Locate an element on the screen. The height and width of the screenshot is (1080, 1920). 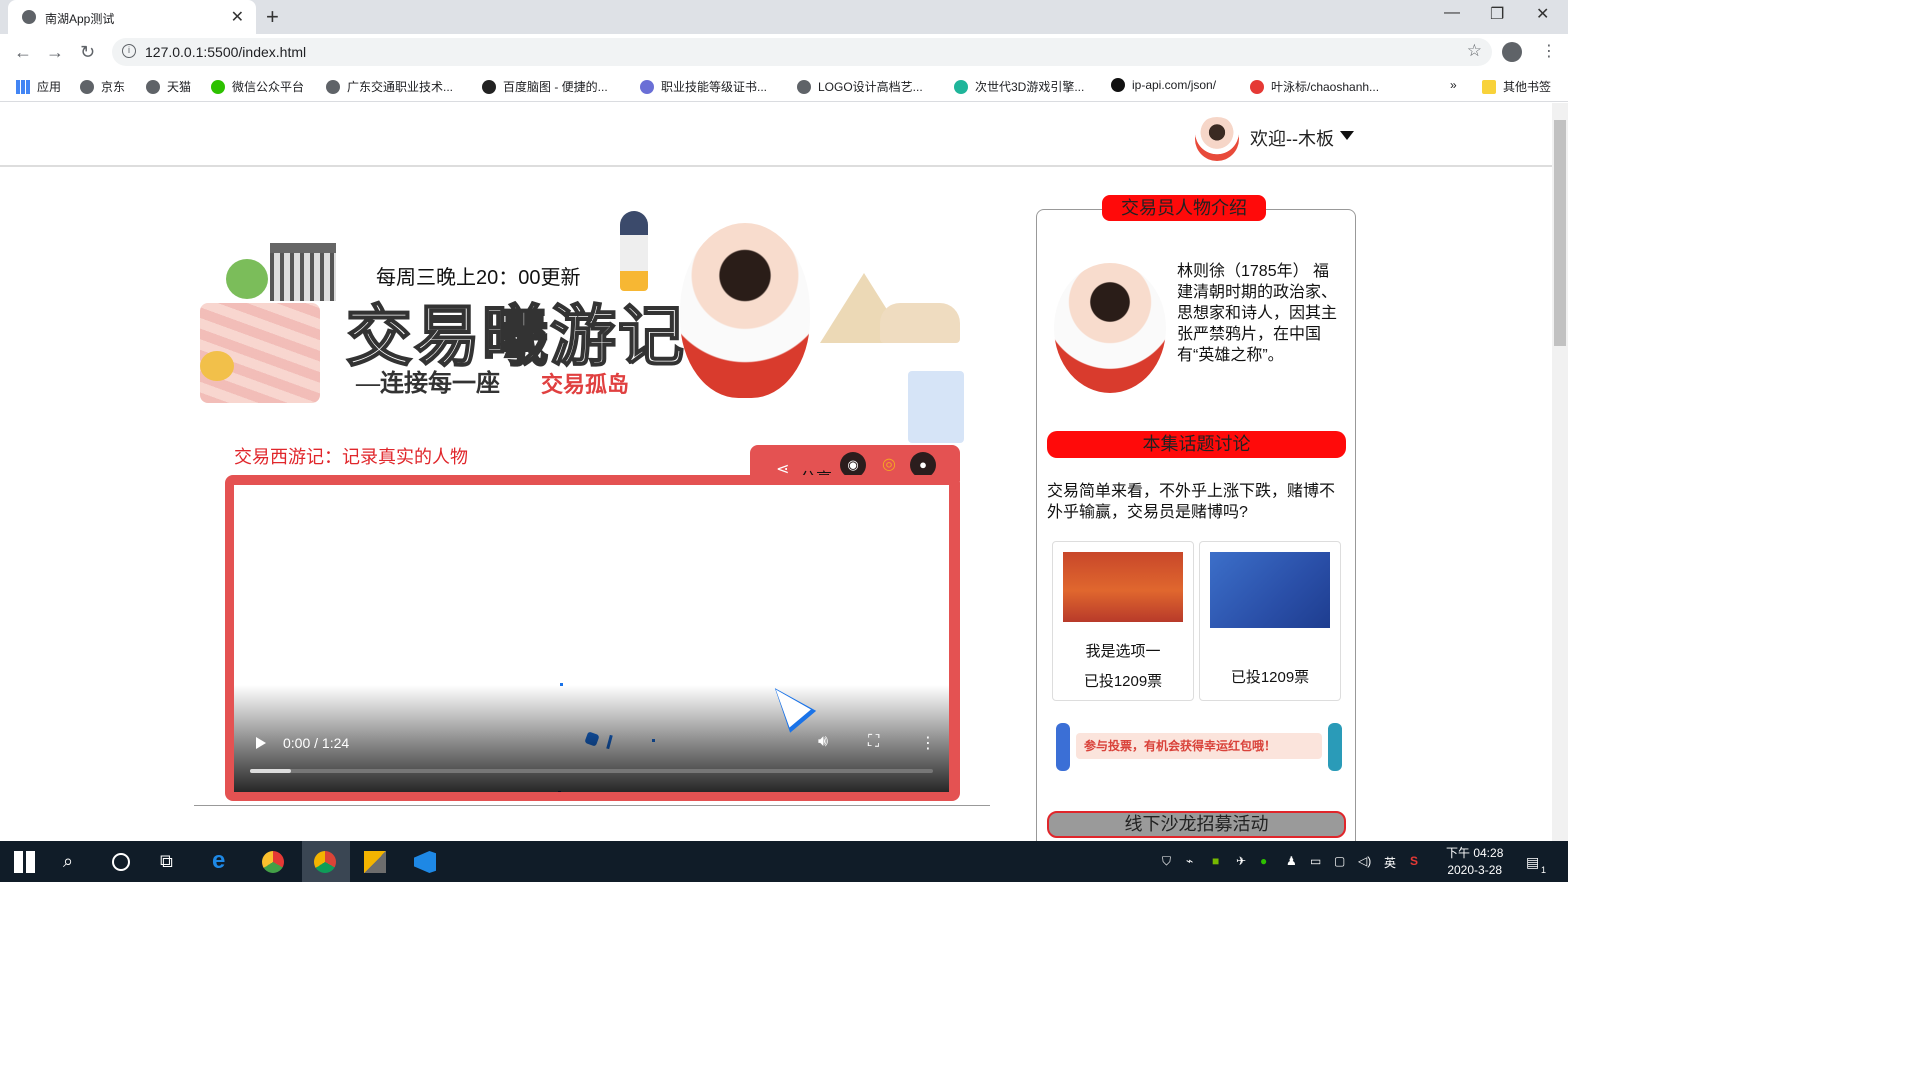
vote-option-2: 已投1209票 is located at coordinates (1270, 621).